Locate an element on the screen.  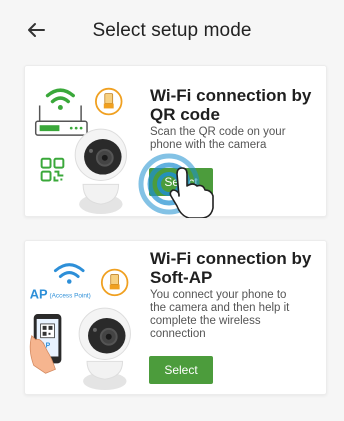
option-title: Wi-Fi connection by Soft-AP is located at coordinates (231, 268).